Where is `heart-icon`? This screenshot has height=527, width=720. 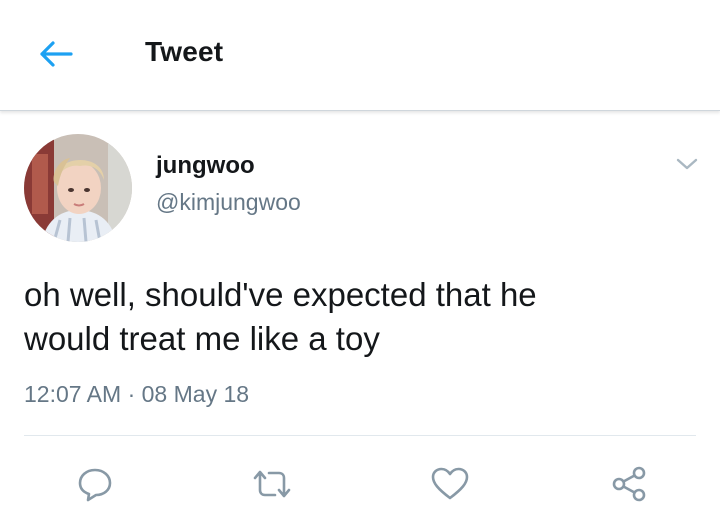
heart-icon is located at coordinates (450, 483).